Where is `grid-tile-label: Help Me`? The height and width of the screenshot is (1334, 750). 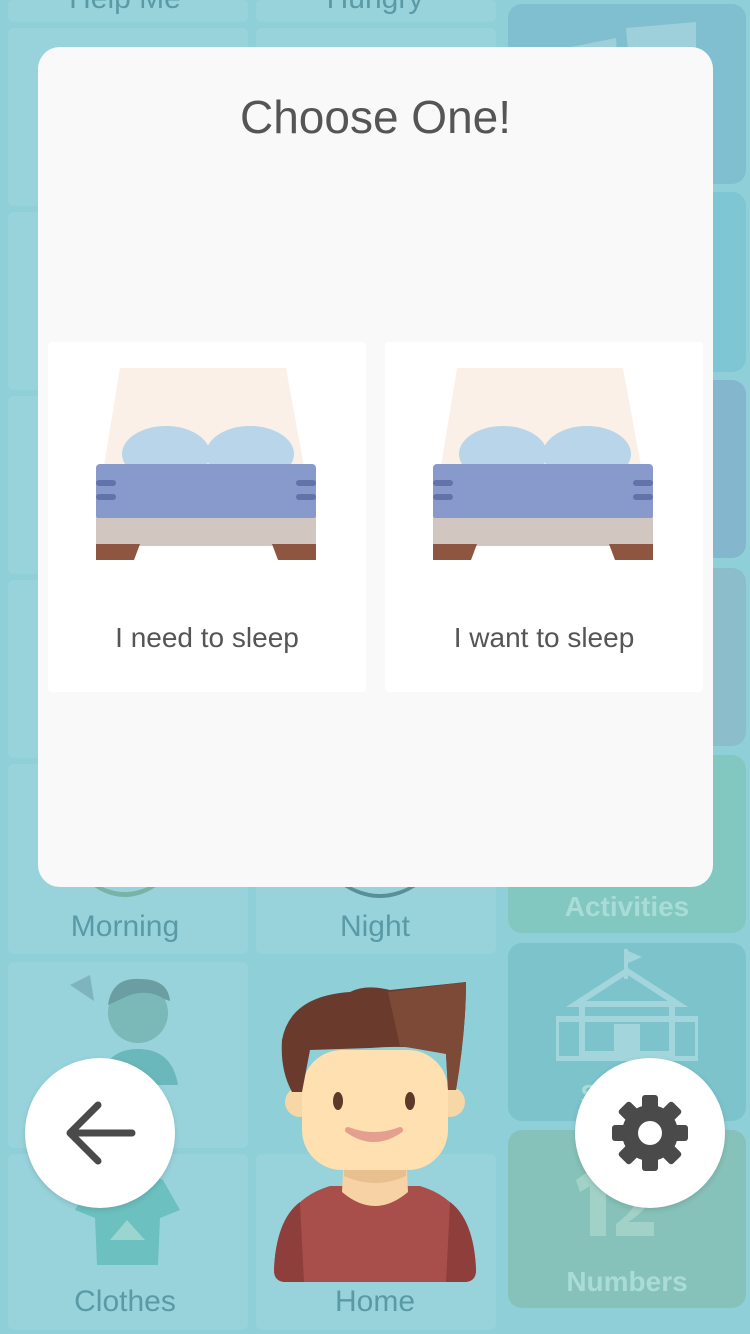 grid-tile-label: Help Me is located at coordinates (125, 8).